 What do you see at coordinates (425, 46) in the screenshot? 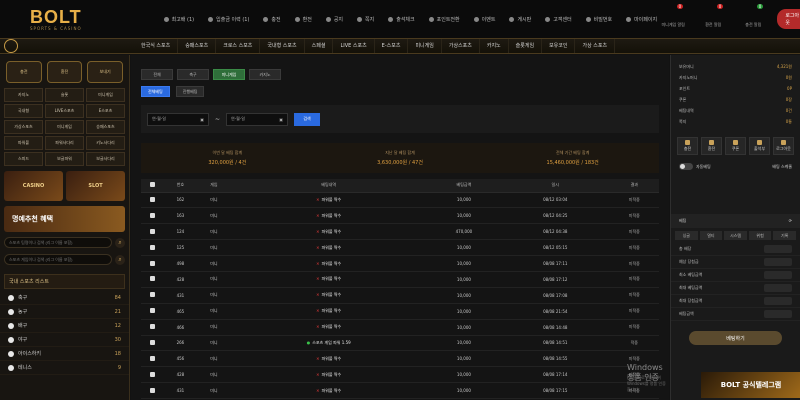
I see `nav-item: 미니게임` at bounding box center [425, 46].